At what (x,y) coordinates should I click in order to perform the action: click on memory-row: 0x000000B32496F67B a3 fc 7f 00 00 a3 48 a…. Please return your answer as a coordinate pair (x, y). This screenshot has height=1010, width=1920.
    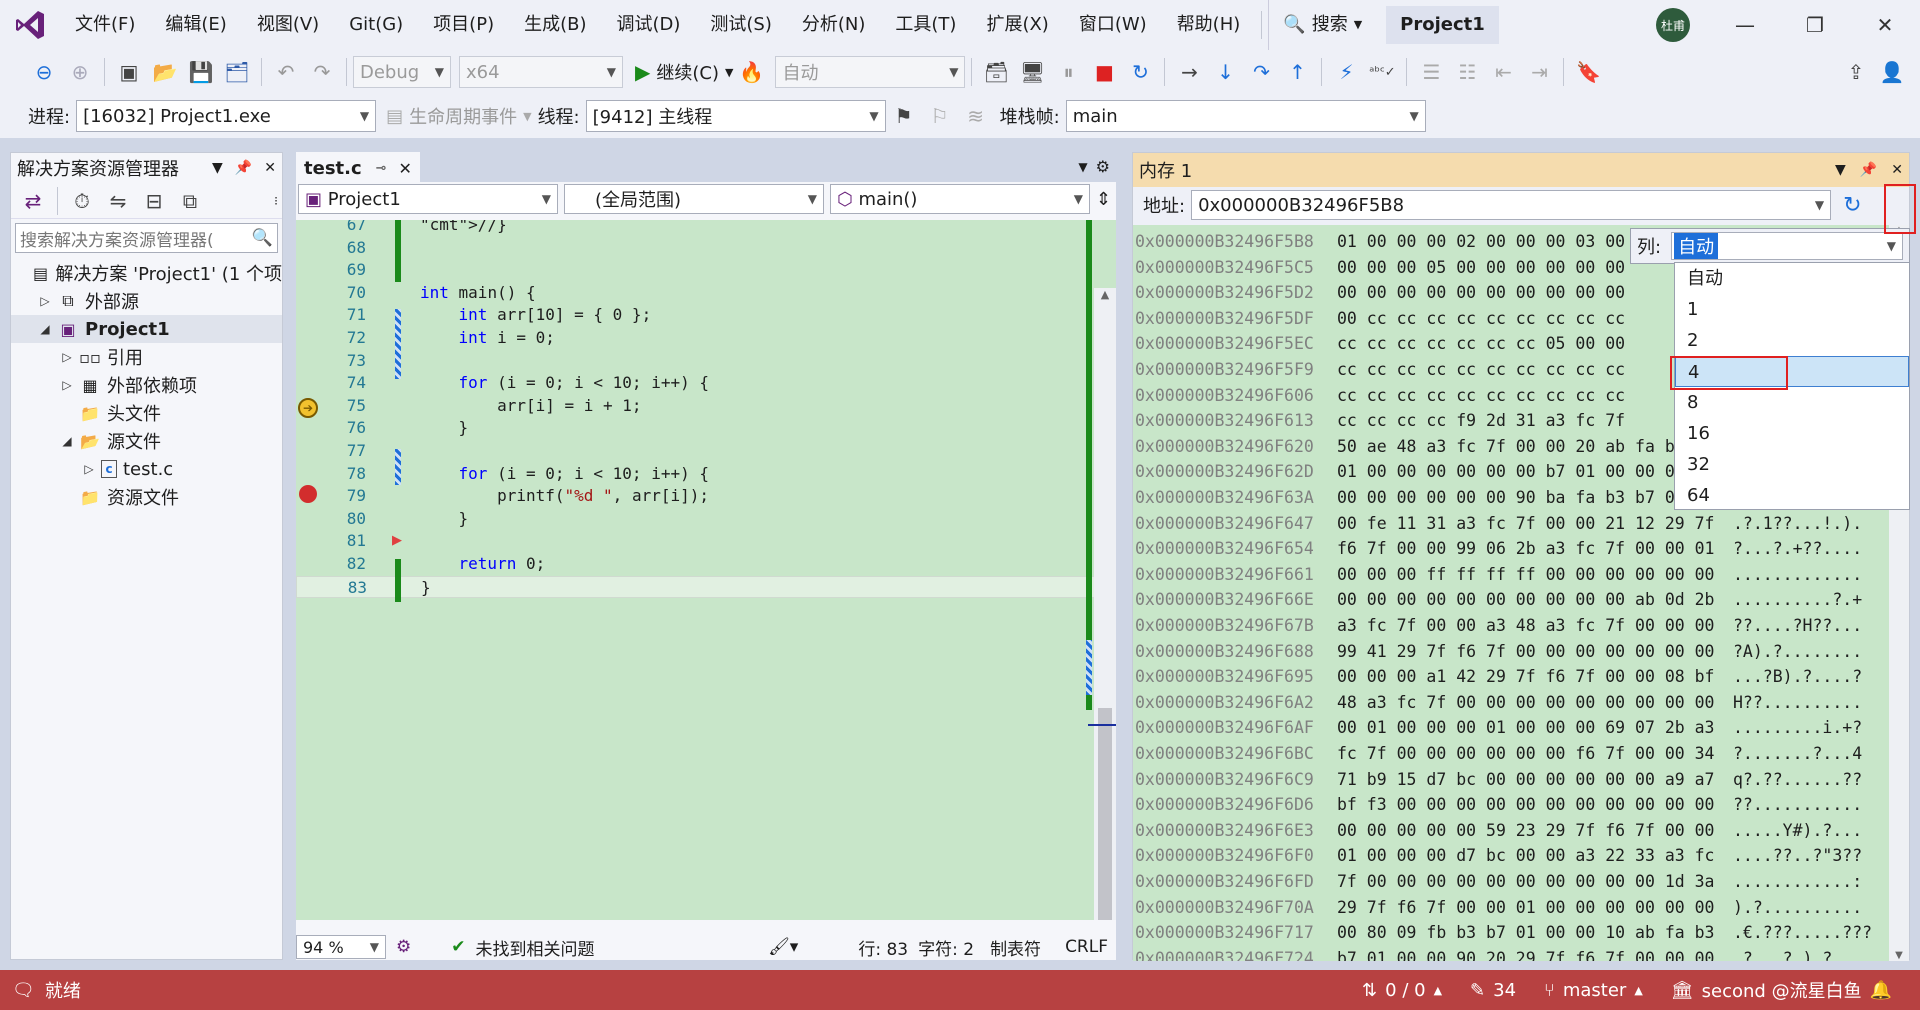
    Looking at the image, I should click on (1515, 626).